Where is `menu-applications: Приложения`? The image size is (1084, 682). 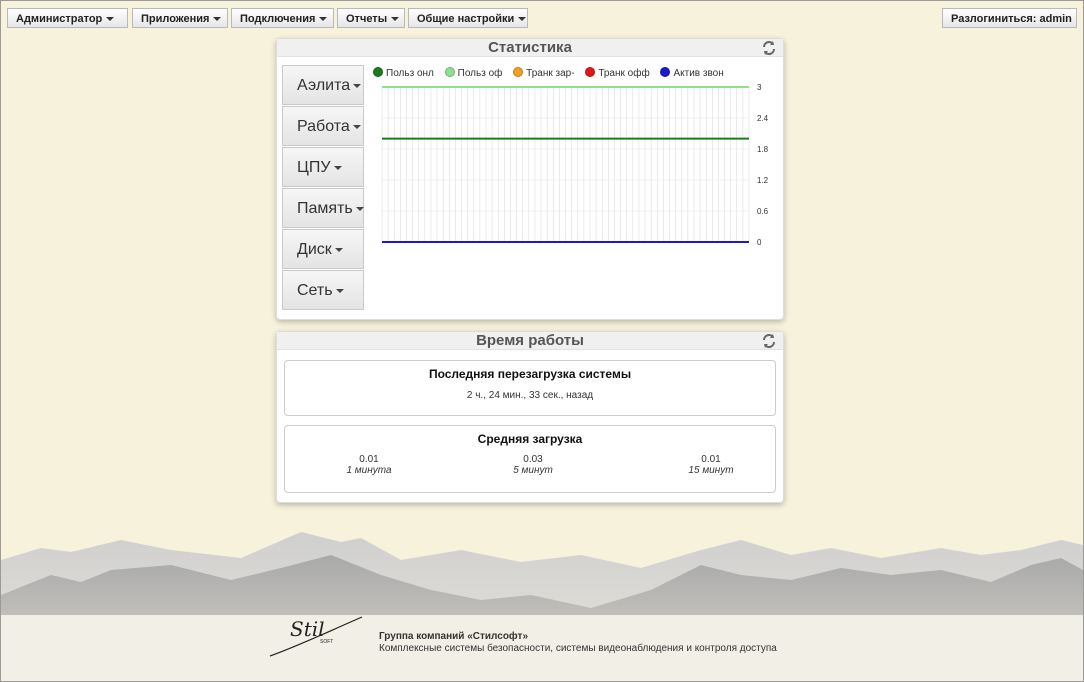
menu-applications: Приложения is located at coordinates (180, 18).